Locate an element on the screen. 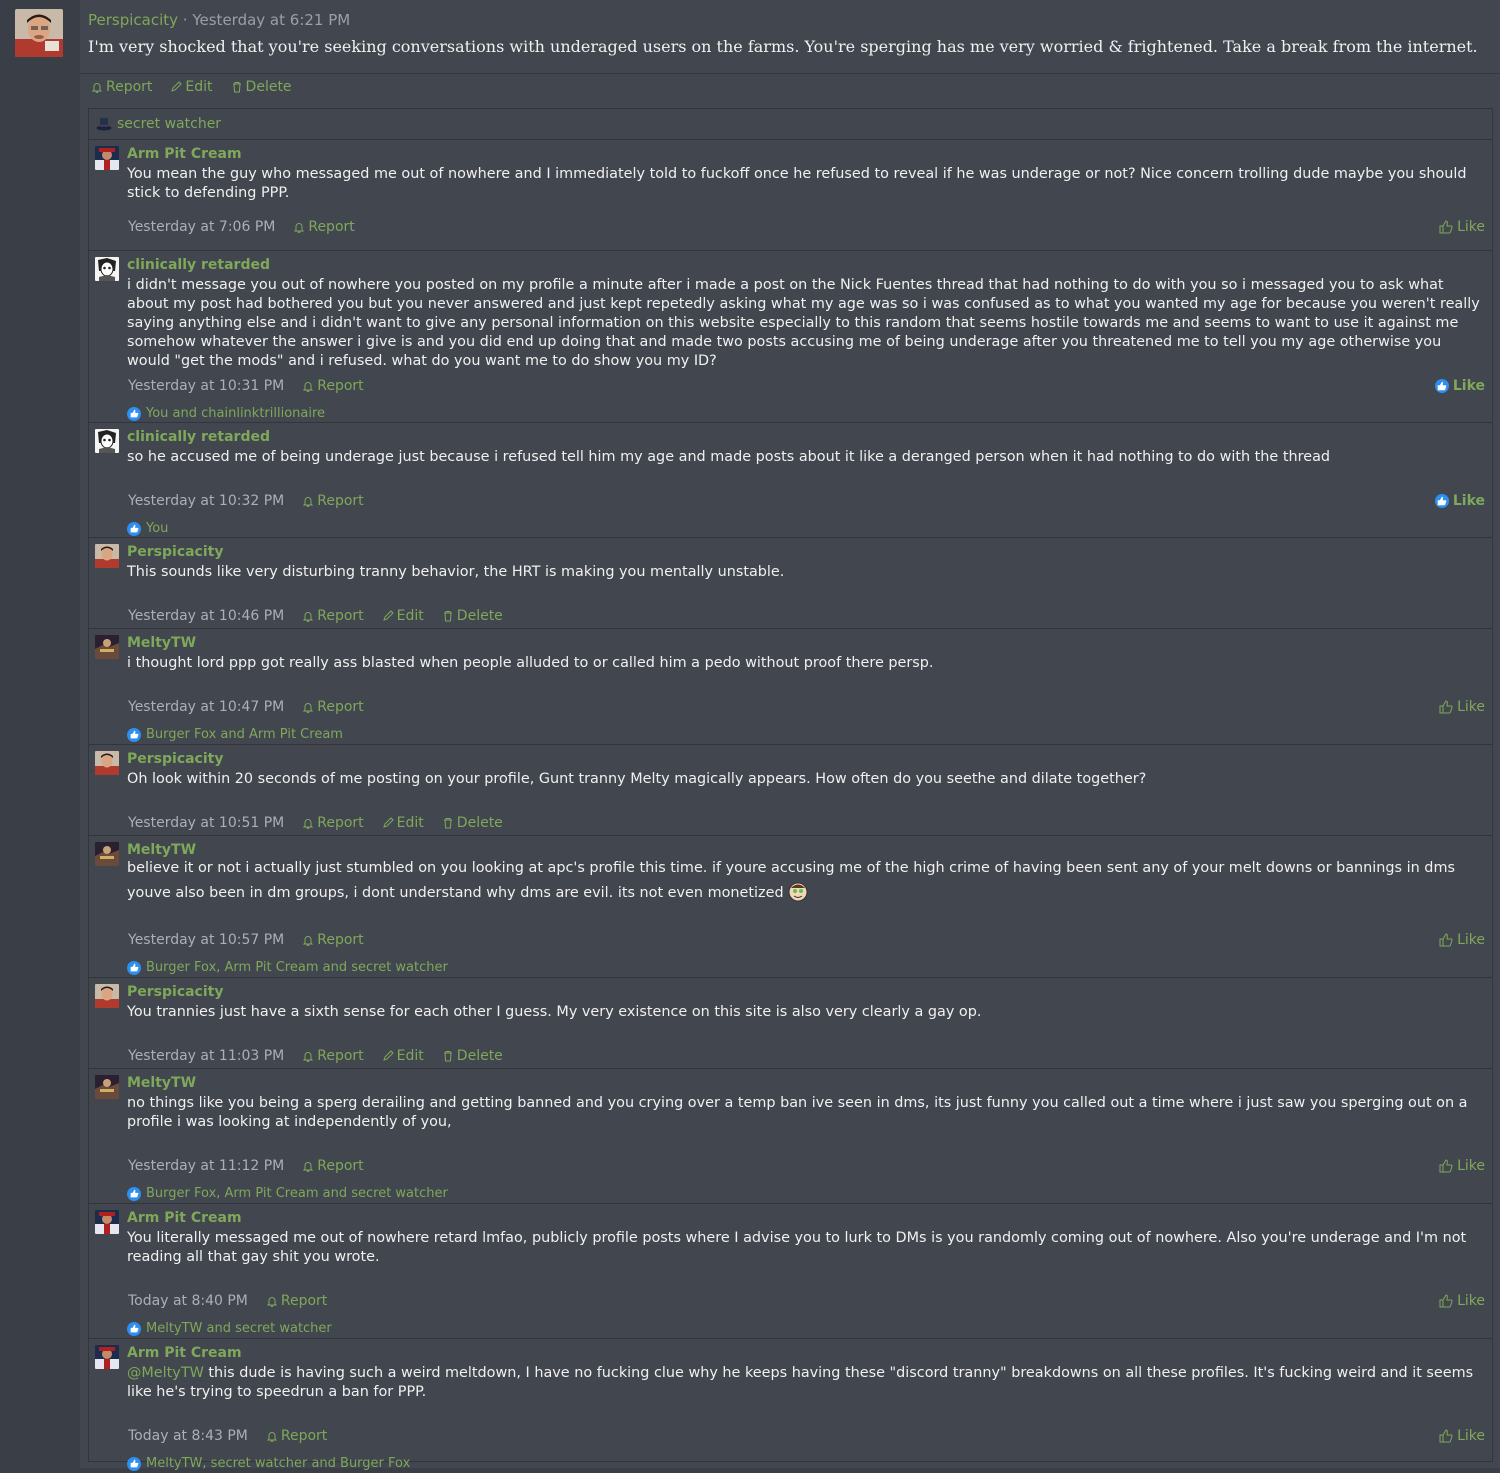 The height and width of the screenshot is (1473, 1500). likes-summary: Burger Fox and Arm Pit Cream is located at coordinates (235, 734).